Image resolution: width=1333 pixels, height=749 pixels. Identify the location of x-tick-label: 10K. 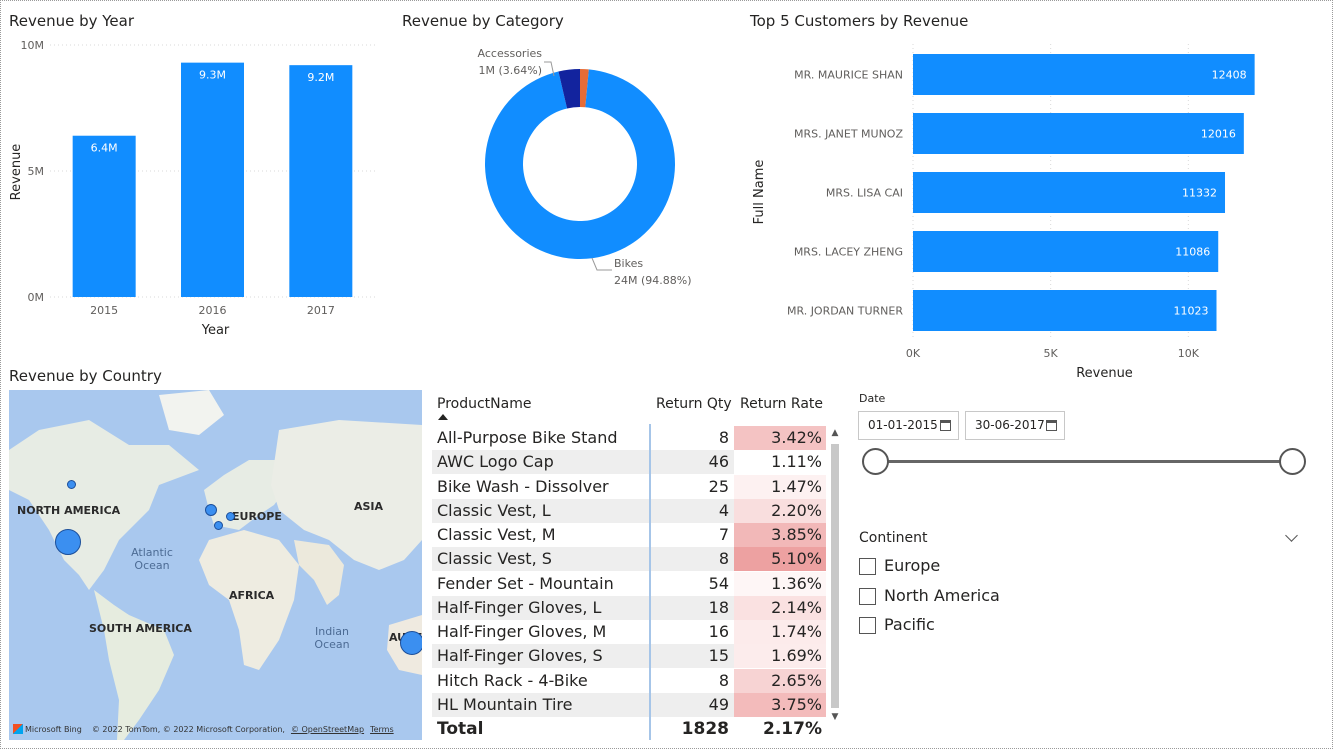
(1189, 353).